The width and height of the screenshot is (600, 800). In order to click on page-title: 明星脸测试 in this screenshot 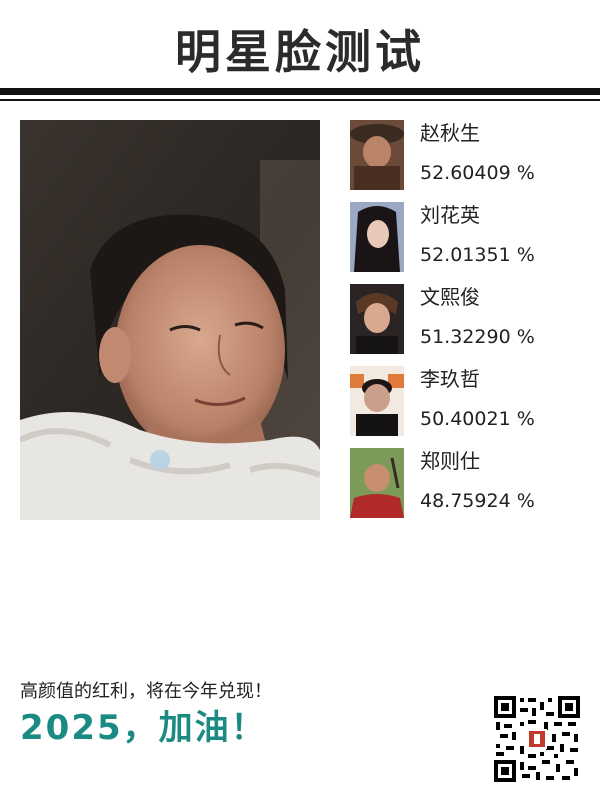, I will do `click(300, 52)`.